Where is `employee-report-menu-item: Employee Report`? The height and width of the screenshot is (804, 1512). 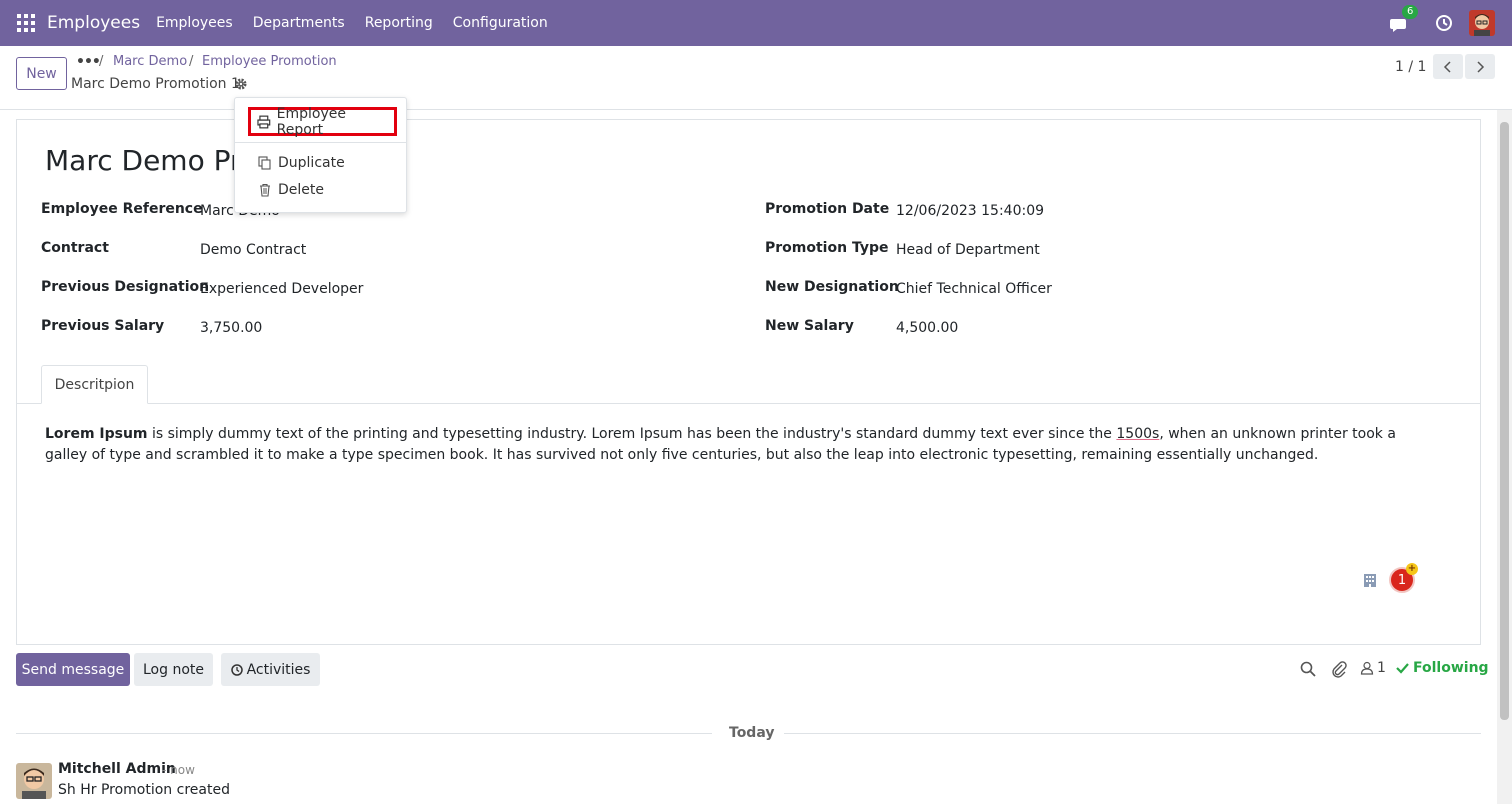 employee-report-menu-item: Employee Report is located at coordinates (322, 121).